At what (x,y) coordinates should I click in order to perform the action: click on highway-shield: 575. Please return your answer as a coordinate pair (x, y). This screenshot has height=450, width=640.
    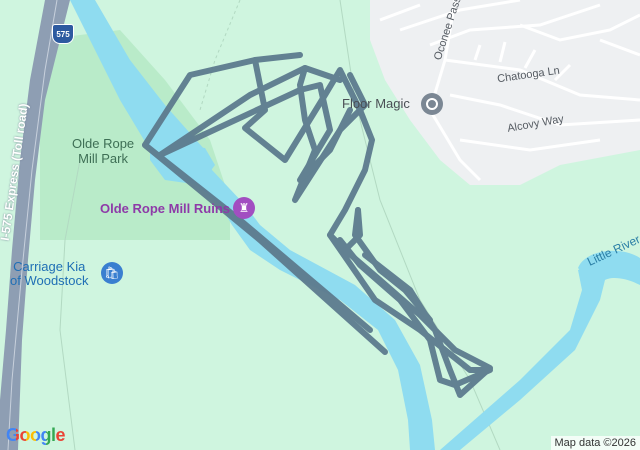
    Looking at the image, I should click on (63, 34).